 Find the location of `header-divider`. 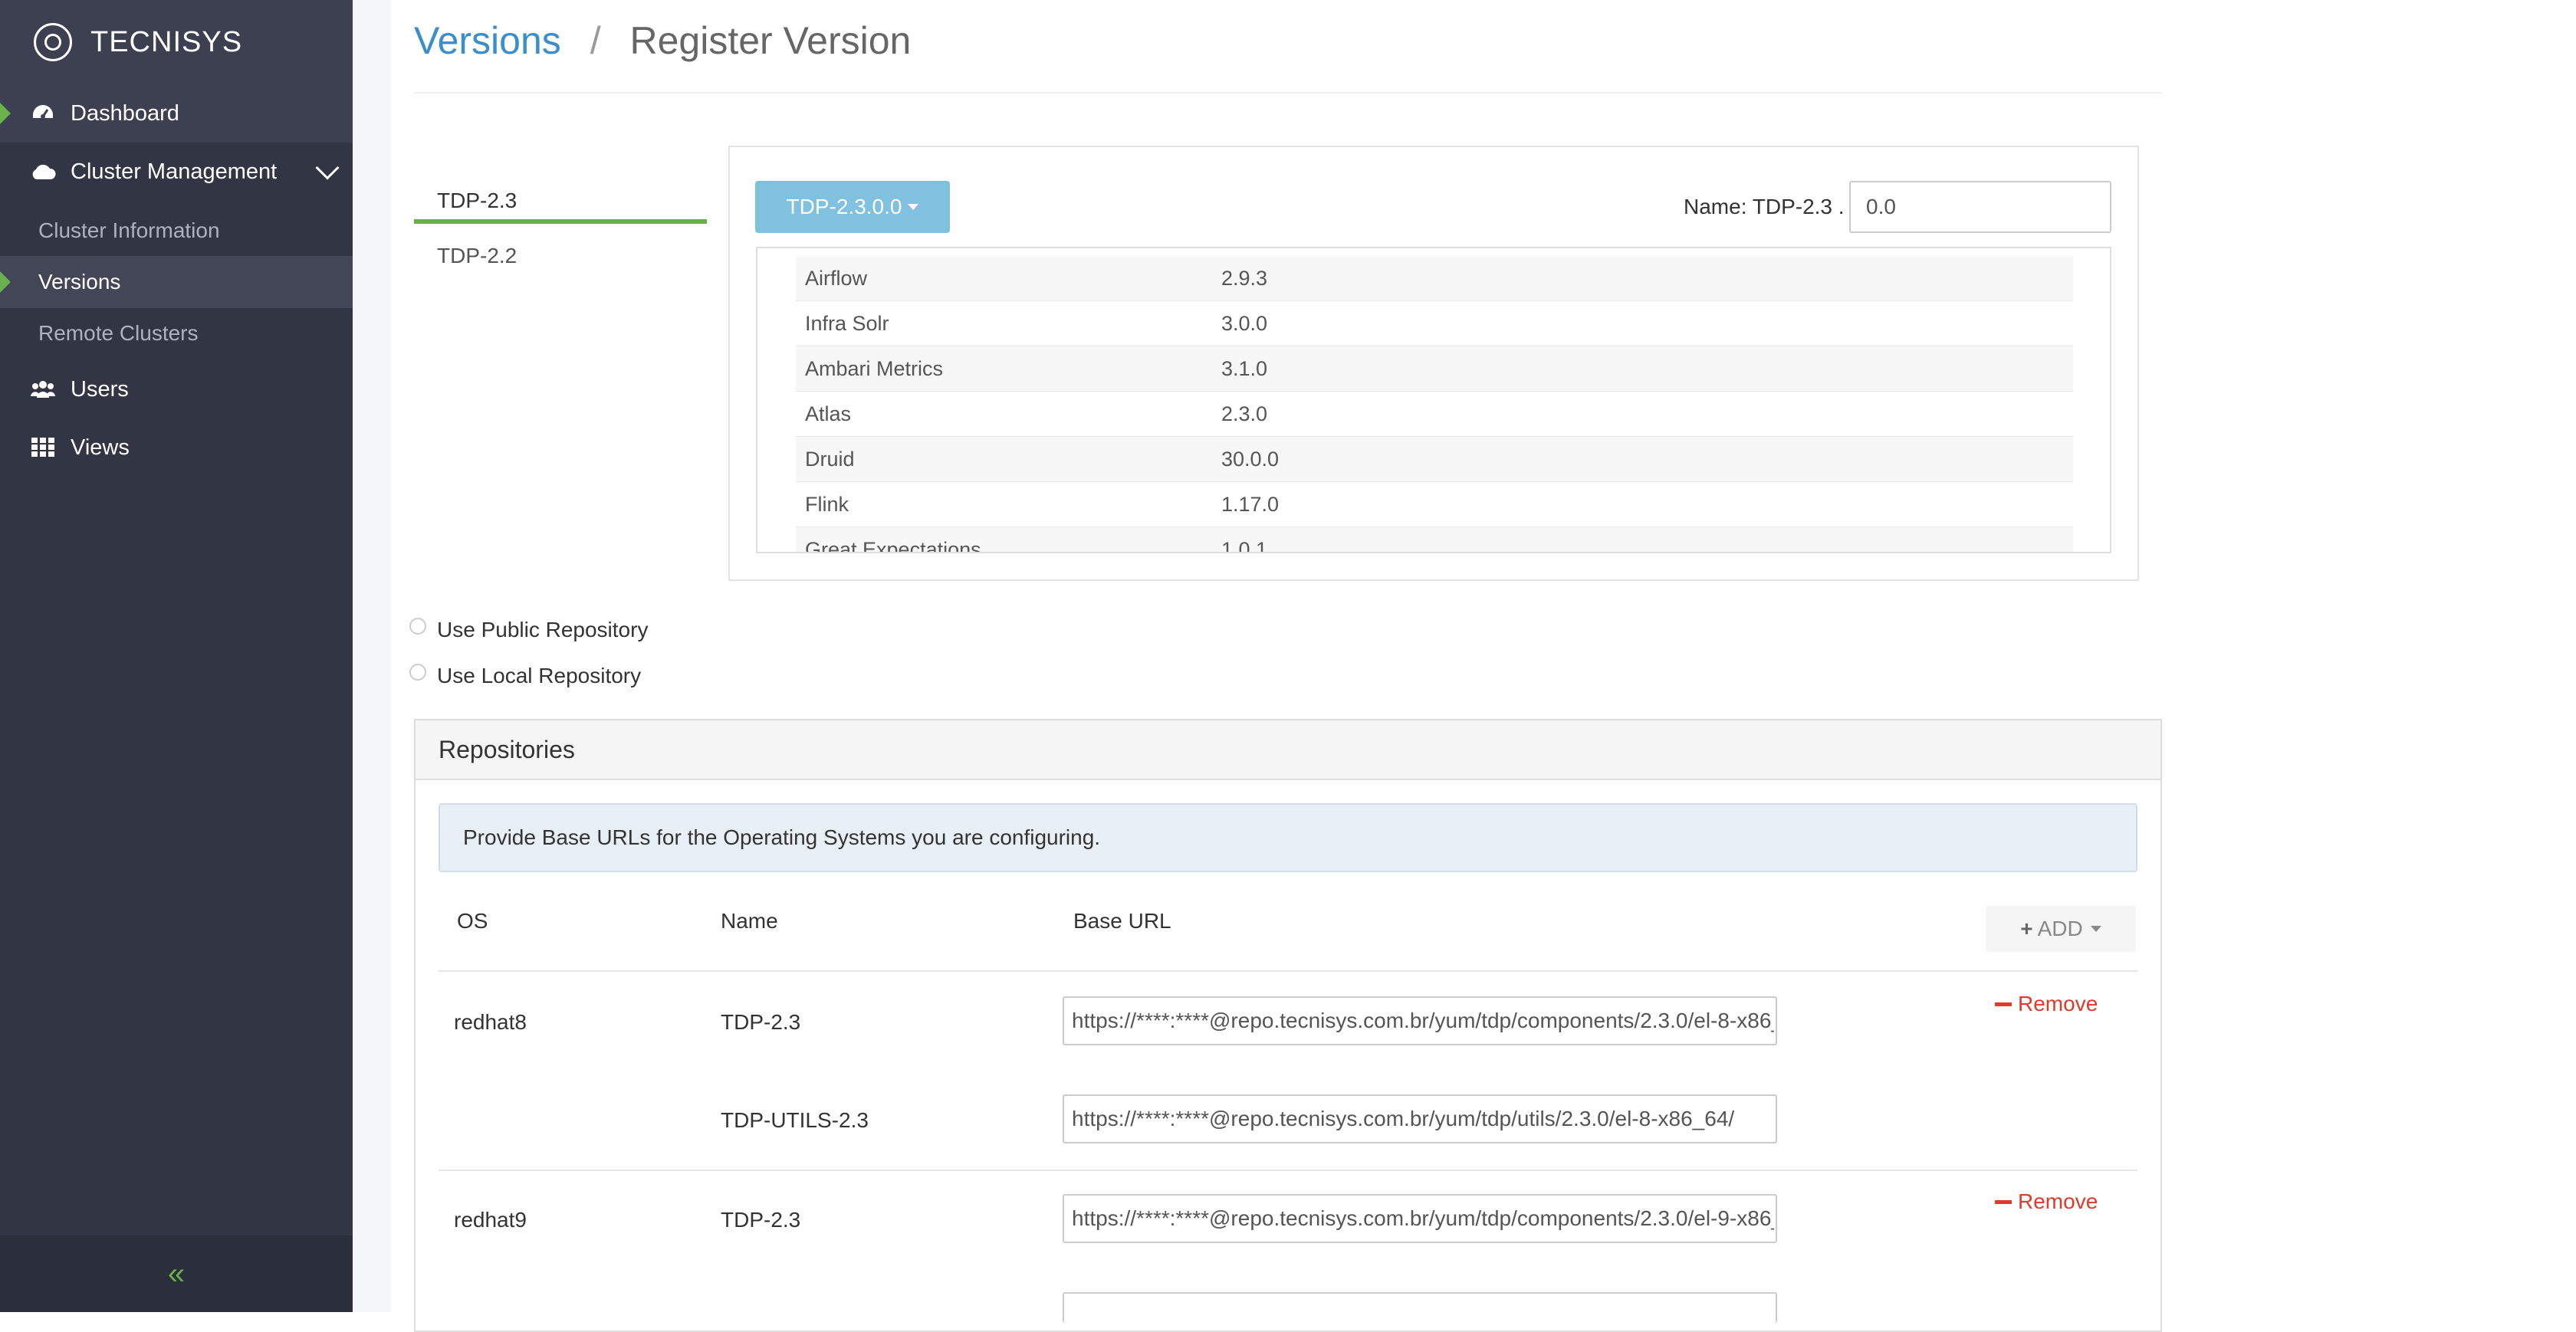

header-divider is located at coordinates (1288, 93).